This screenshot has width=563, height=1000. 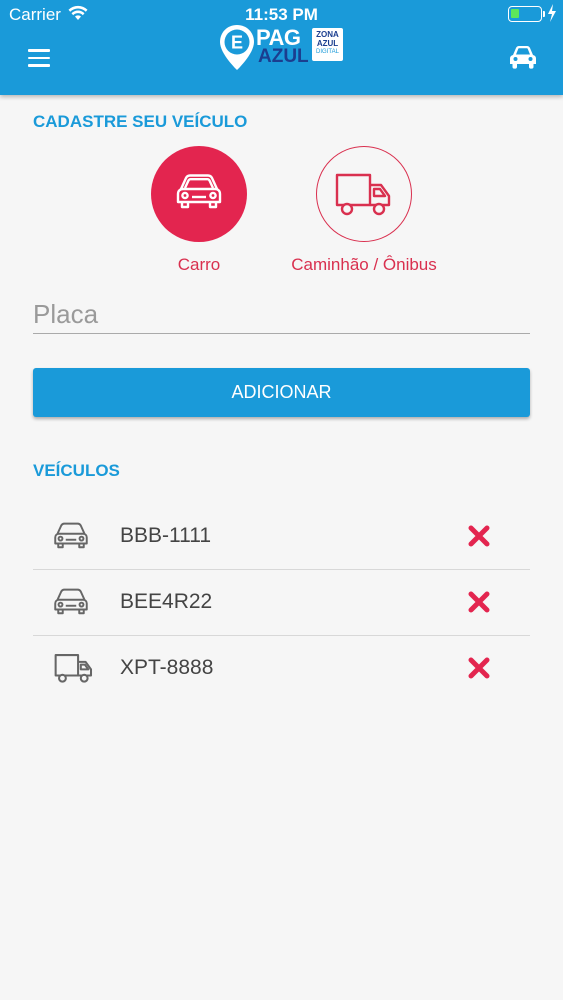 I want to click on logo-azul-text: AZUL, so click(x=283, y=56).